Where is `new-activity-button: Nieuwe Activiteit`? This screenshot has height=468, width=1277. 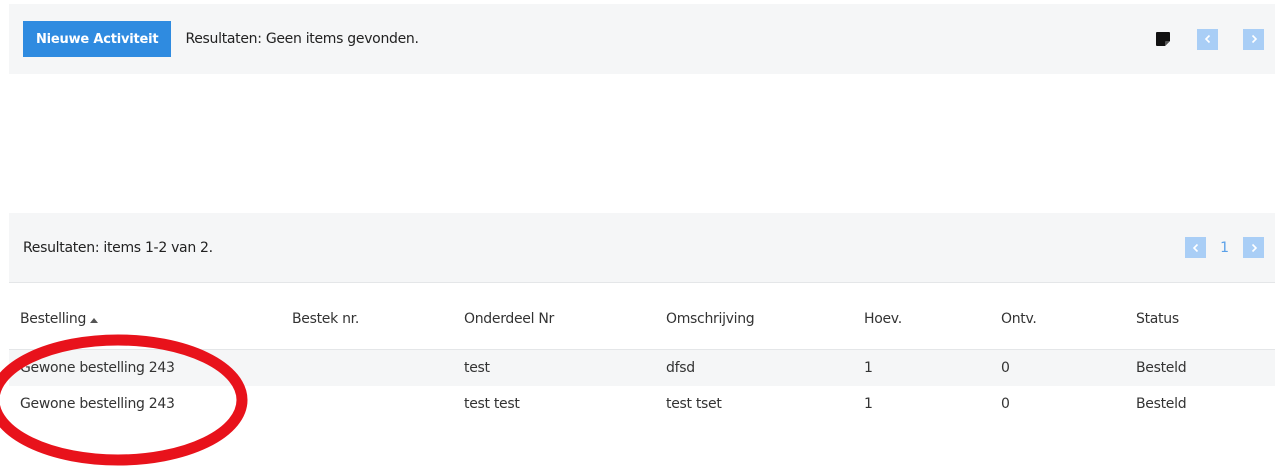 new-activity-button: Nieuwe Activiteit is located at coordinates (97, 39).